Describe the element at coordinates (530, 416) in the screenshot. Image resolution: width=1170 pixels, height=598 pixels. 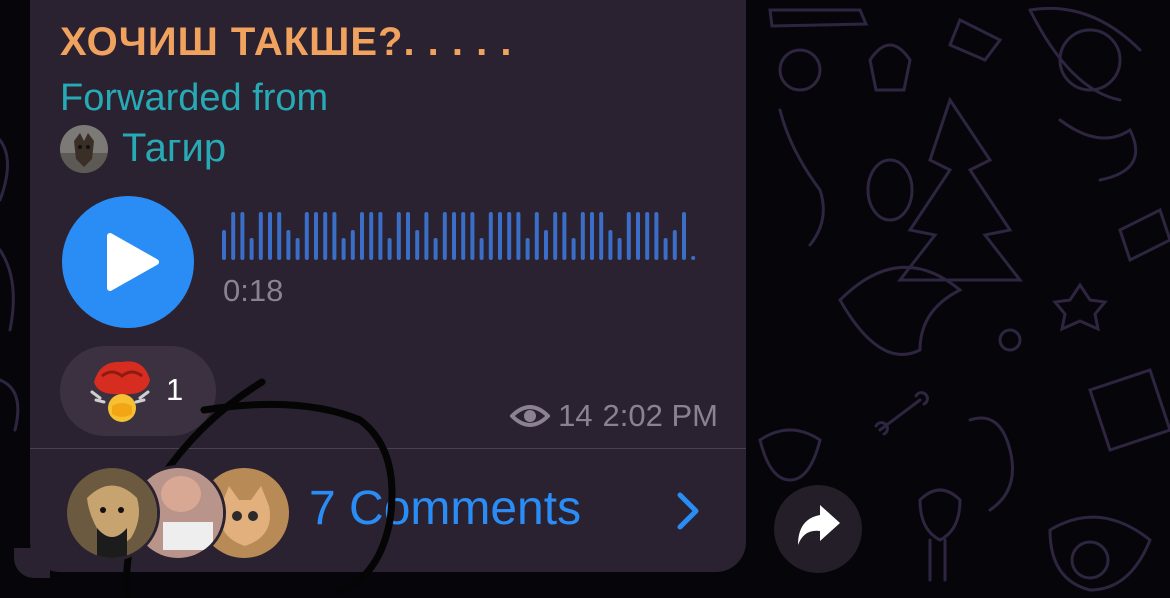
I see `eye-icon` at that location.